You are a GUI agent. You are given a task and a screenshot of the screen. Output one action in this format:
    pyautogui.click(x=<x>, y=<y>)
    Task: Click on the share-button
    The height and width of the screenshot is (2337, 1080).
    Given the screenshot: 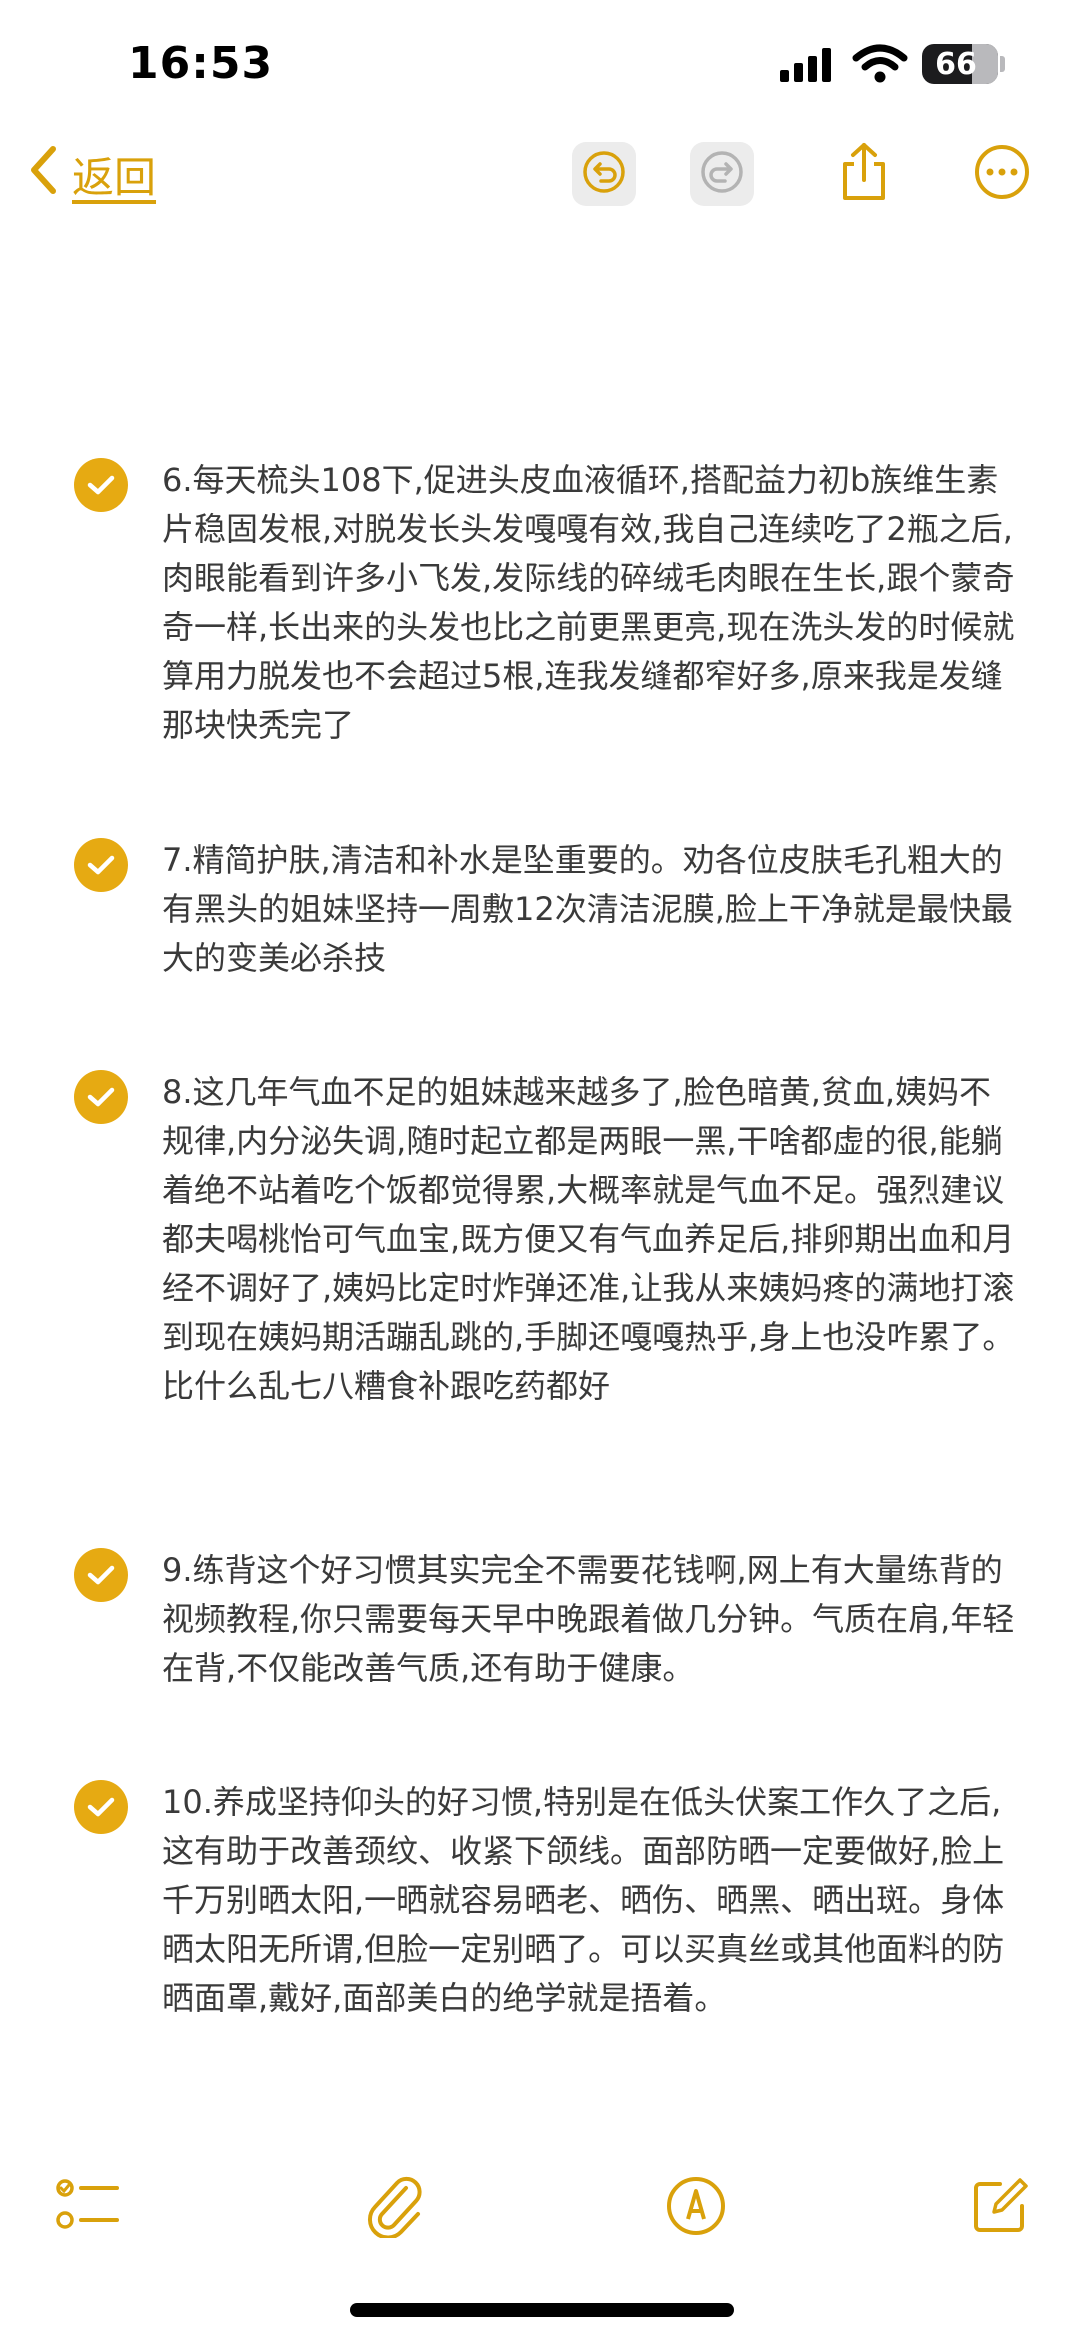 What is the action you would take?
    pyautogui.click(x=864, y=174)
    